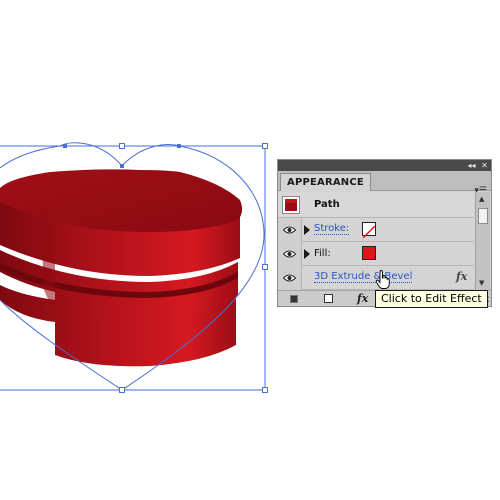 This screenshot has height=500, width=500. I want to click on stroke-label: Stroke:, so click(332, 229).